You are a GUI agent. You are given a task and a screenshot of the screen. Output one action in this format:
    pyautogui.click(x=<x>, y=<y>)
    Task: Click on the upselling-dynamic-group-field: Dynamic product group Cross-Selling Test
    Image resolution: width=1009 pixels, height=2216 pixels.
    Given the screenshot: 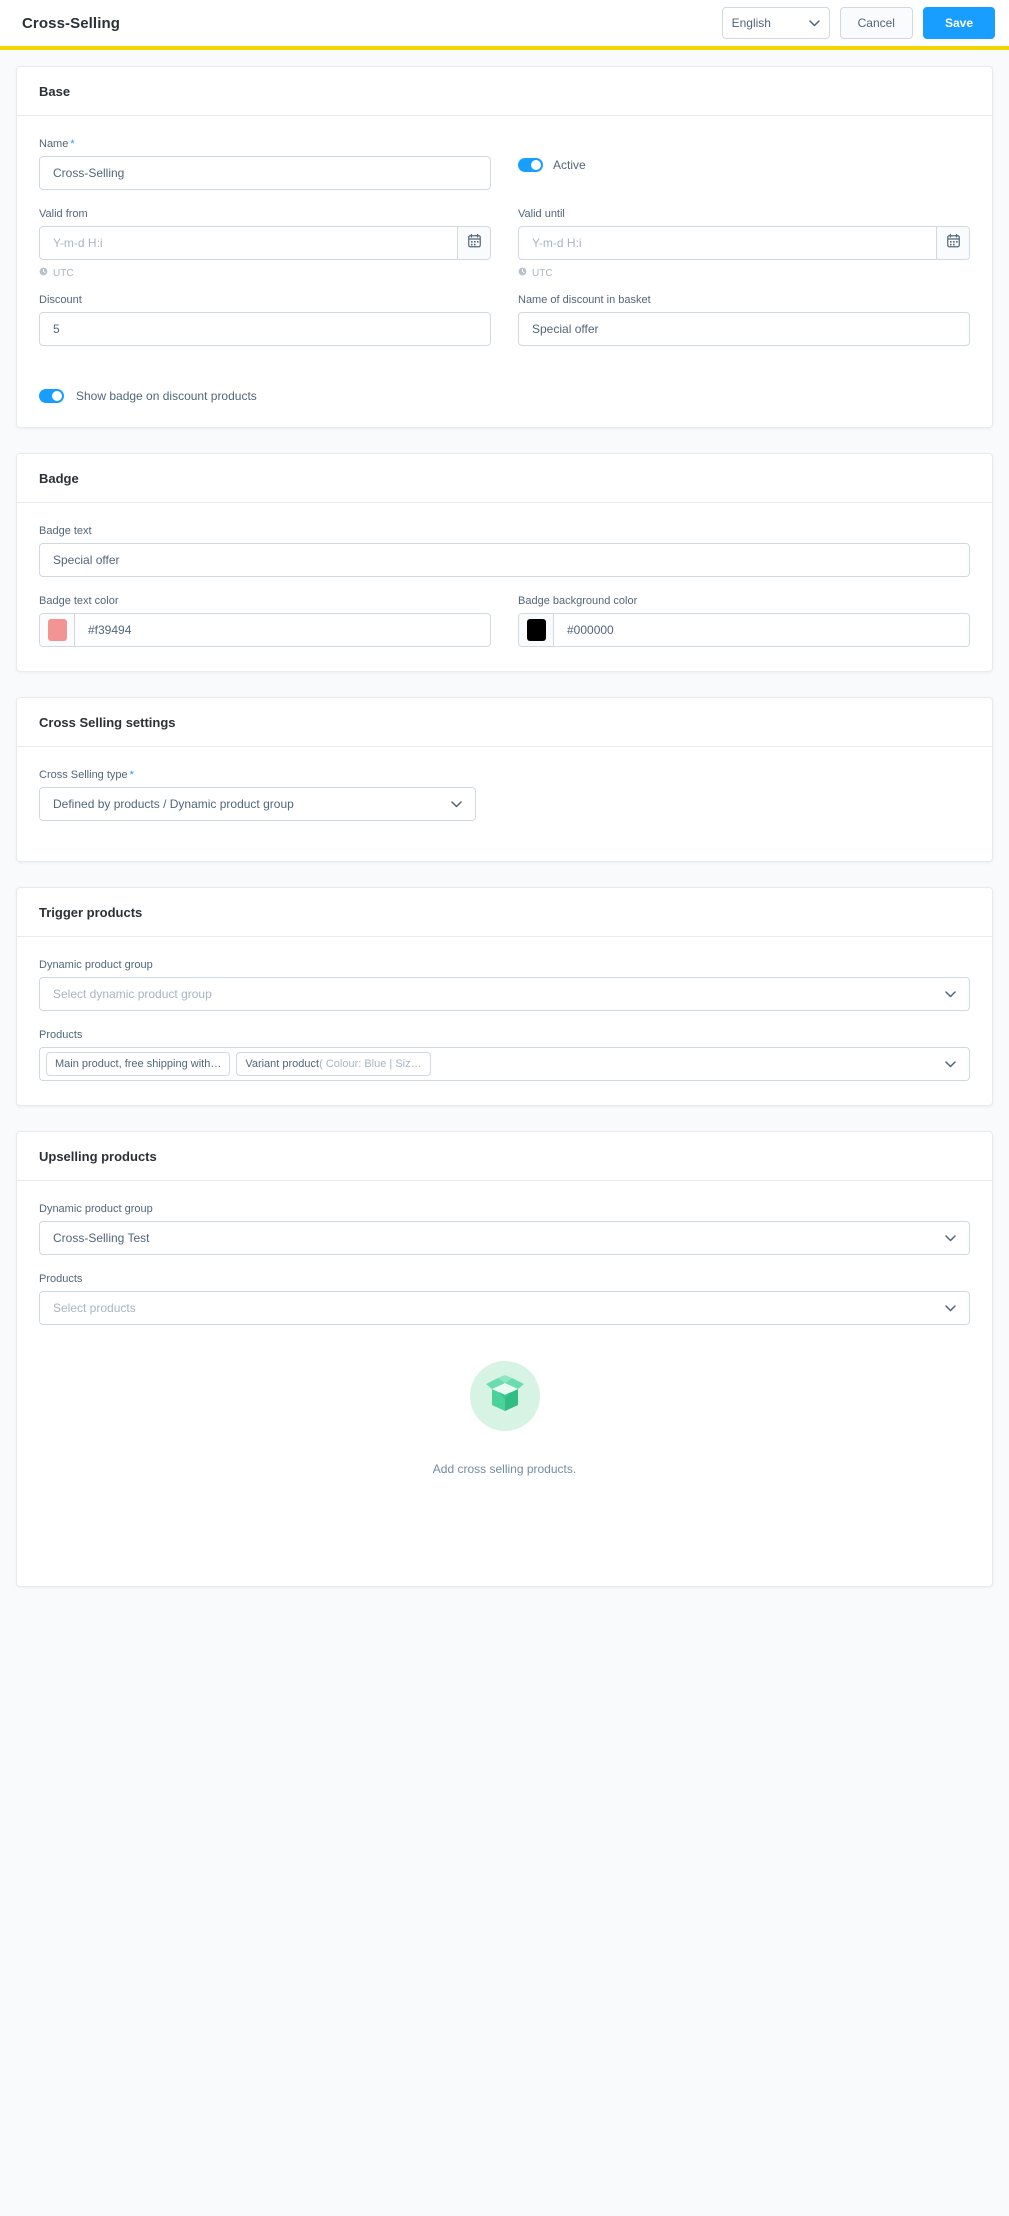 What is the action you would take?
    pyautogui.click(x=504, y=1229)
    